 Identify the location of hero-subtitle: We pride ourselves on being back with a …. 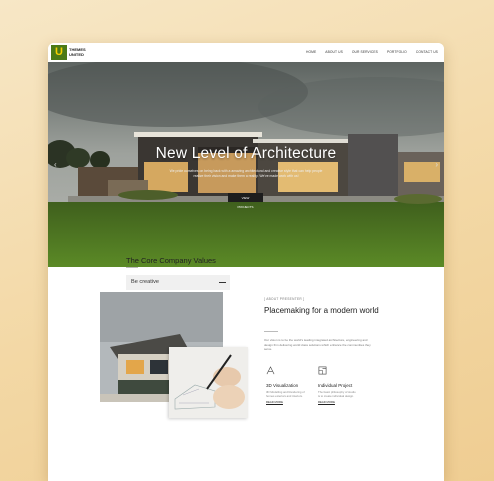
(246, 173).